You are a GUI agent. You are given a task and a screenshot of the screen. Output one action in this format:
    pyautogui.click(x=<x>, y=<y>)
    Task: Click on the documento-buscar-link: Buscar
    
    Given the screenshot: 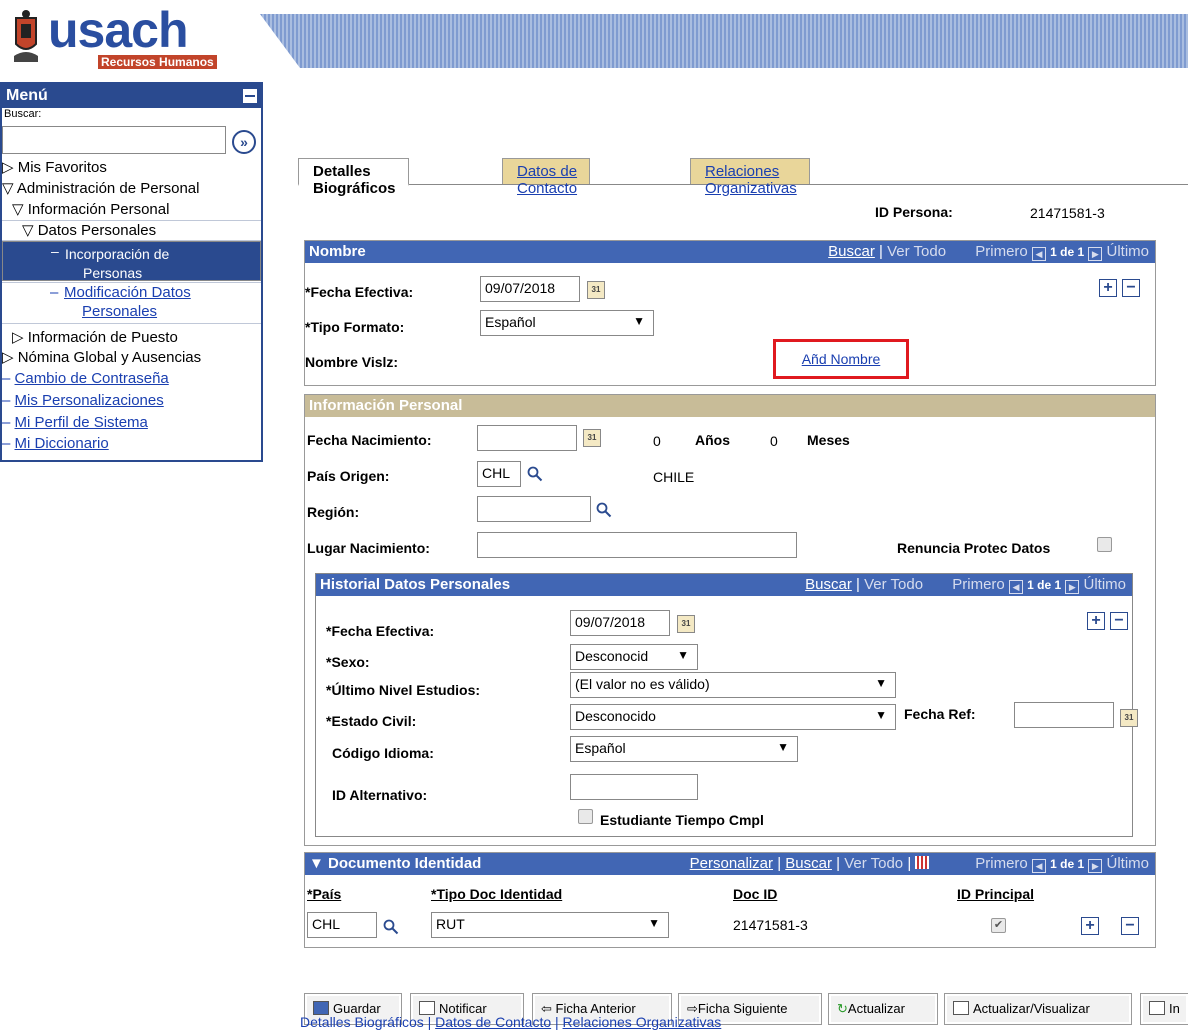 What is the action you would take?
    pyautogui.click(x=808, y=863)
    